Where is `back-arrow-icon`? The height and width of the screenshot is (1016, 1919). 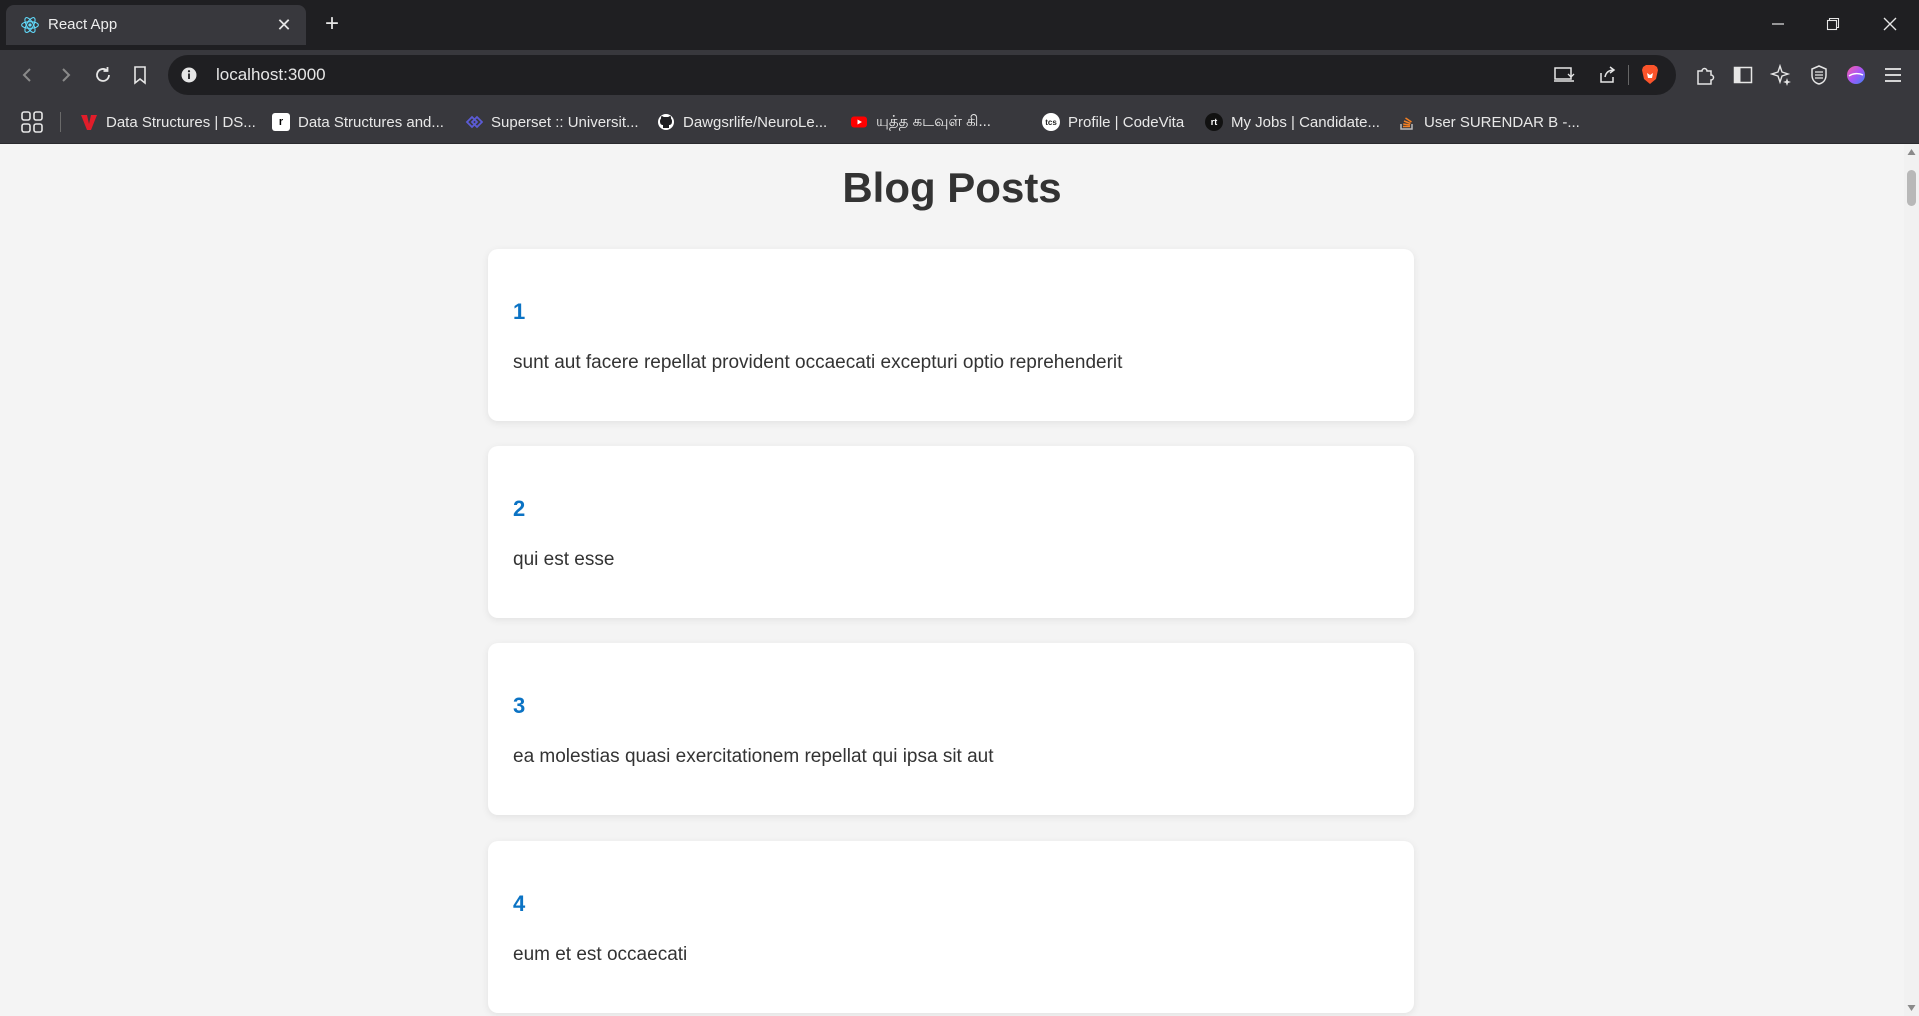
back-arrow-icon is located at coordinates (26, 75).